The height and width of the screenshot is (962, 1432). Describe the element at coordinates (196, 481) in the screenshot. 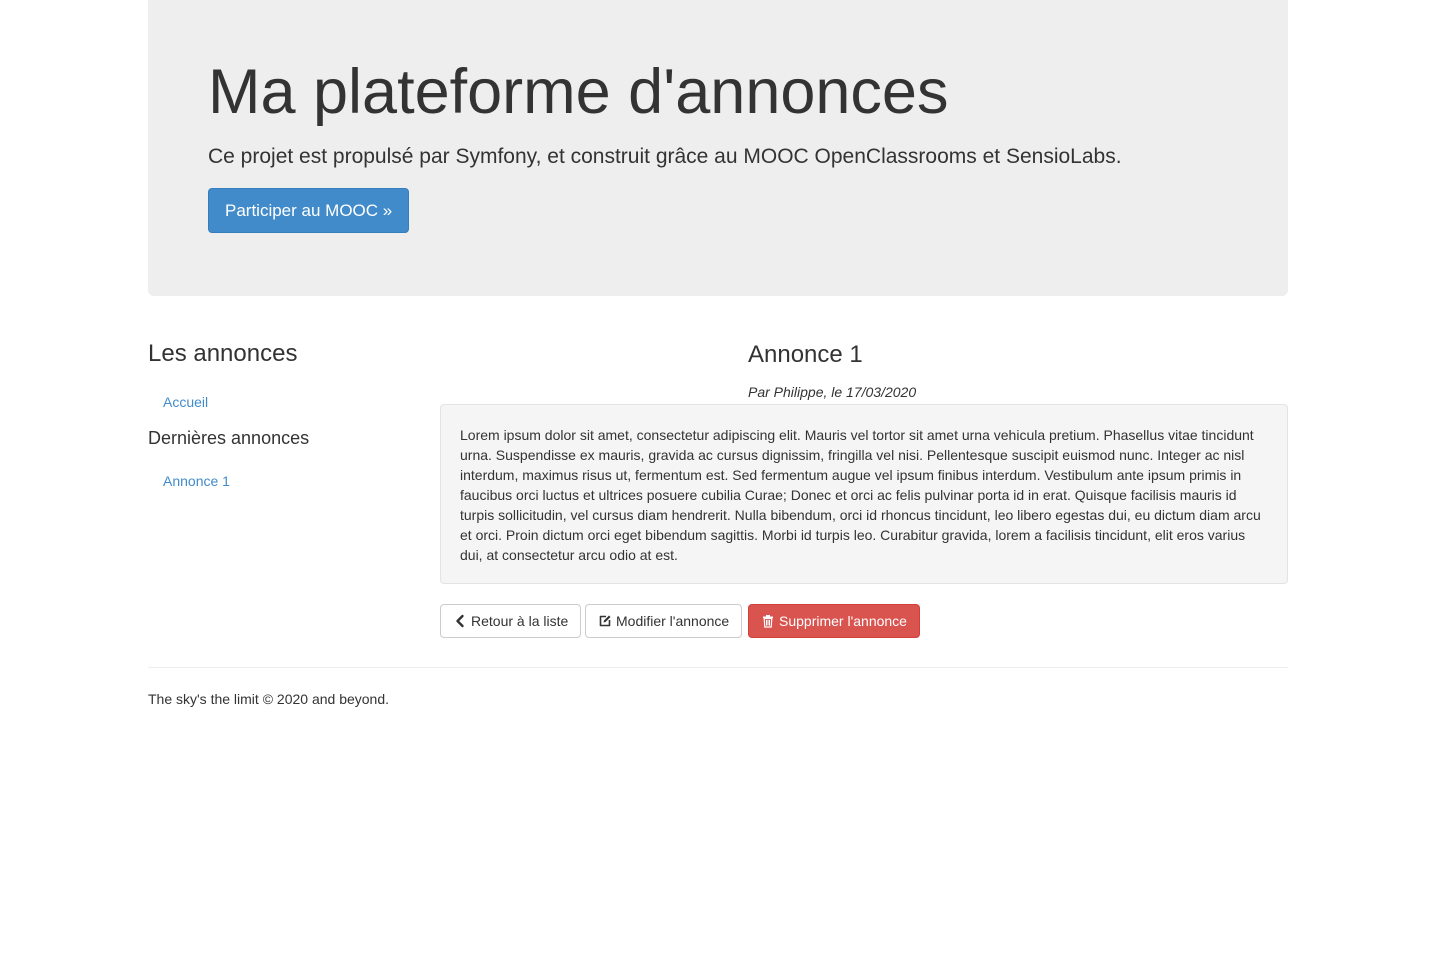

I see `latest-advert-link: Annonce 1` at that location.